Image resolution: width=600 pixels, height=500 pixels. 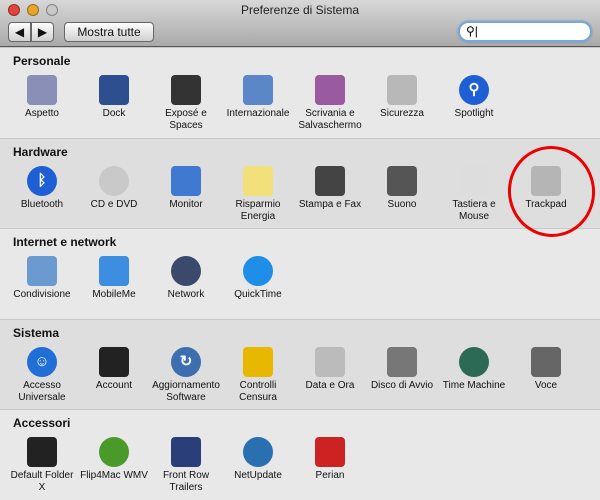 What do you see at coordinates (402, 204) in the screenshot?
I see `pref-pane-label: Suono` at bounding box center [402, 204].